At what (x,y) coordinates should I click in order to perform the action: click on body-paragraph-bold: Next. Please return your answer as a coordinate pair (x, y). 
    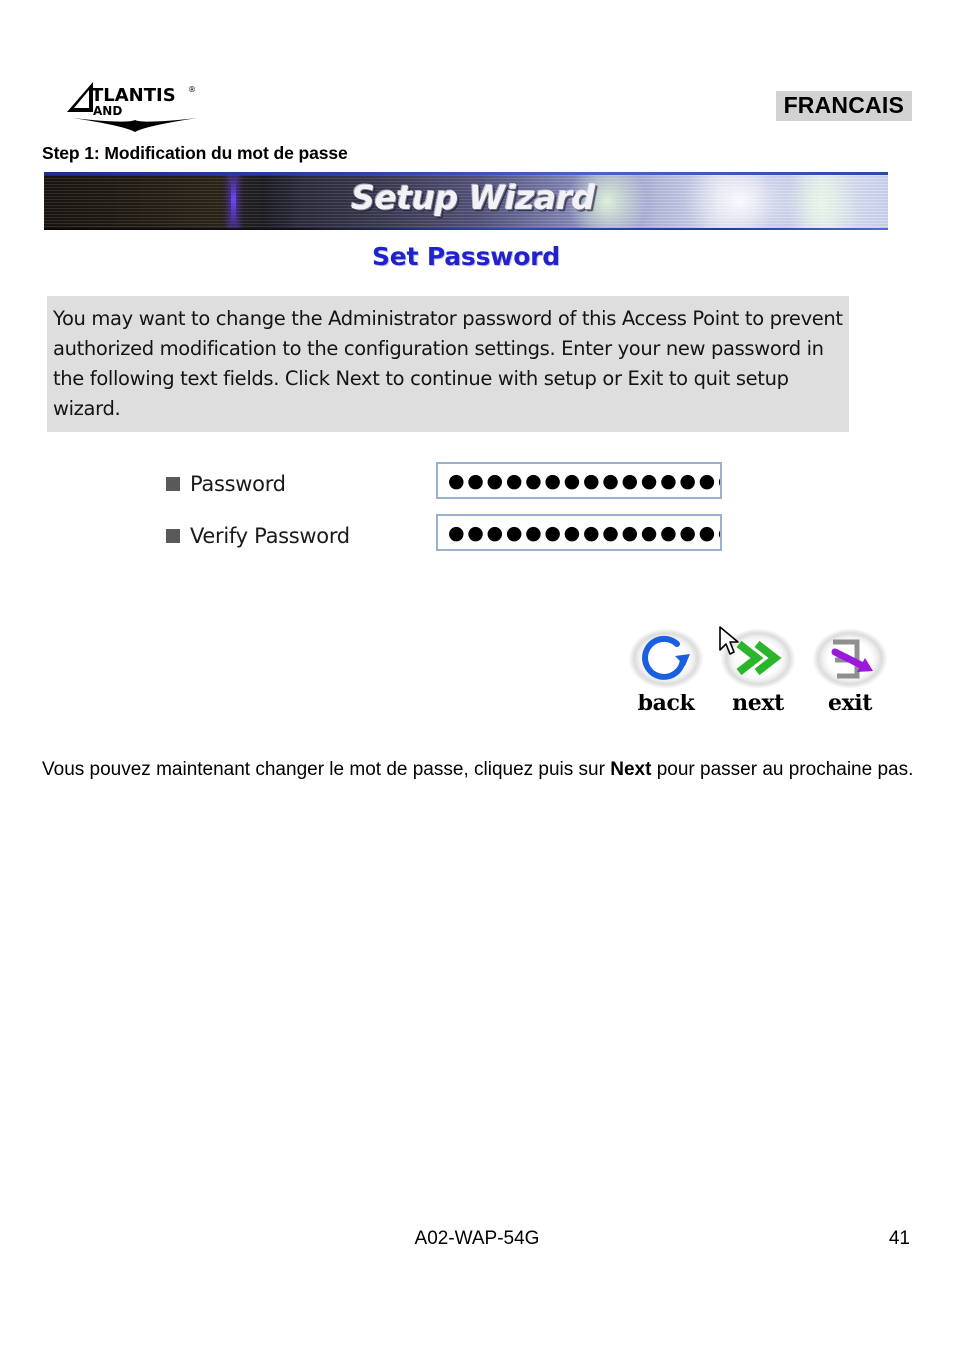
    Looking at the image, I should click on (631, 769).